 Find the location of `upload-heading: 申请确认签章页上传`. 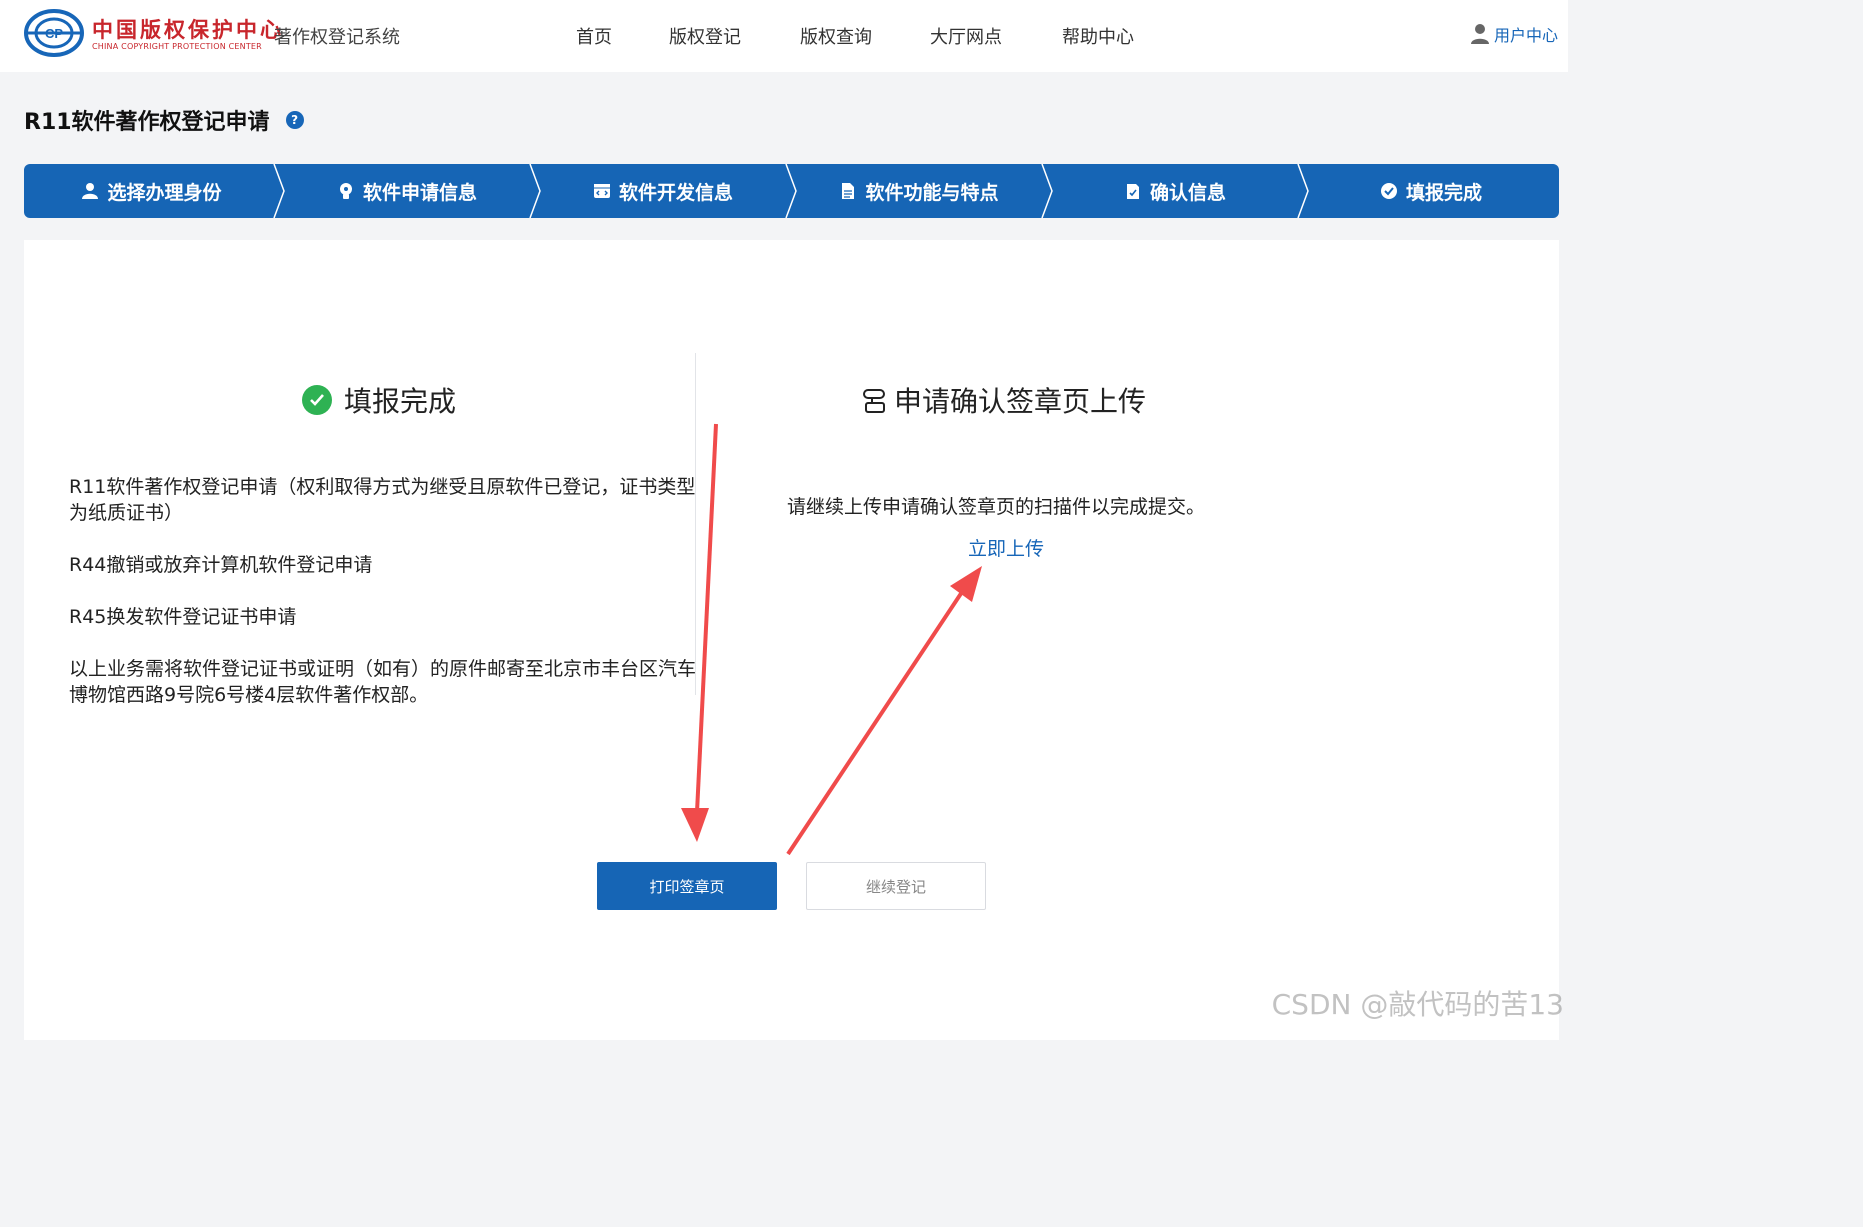

upload-heading: 申请确认签章页上传 is located at coordinates (1003, 400).